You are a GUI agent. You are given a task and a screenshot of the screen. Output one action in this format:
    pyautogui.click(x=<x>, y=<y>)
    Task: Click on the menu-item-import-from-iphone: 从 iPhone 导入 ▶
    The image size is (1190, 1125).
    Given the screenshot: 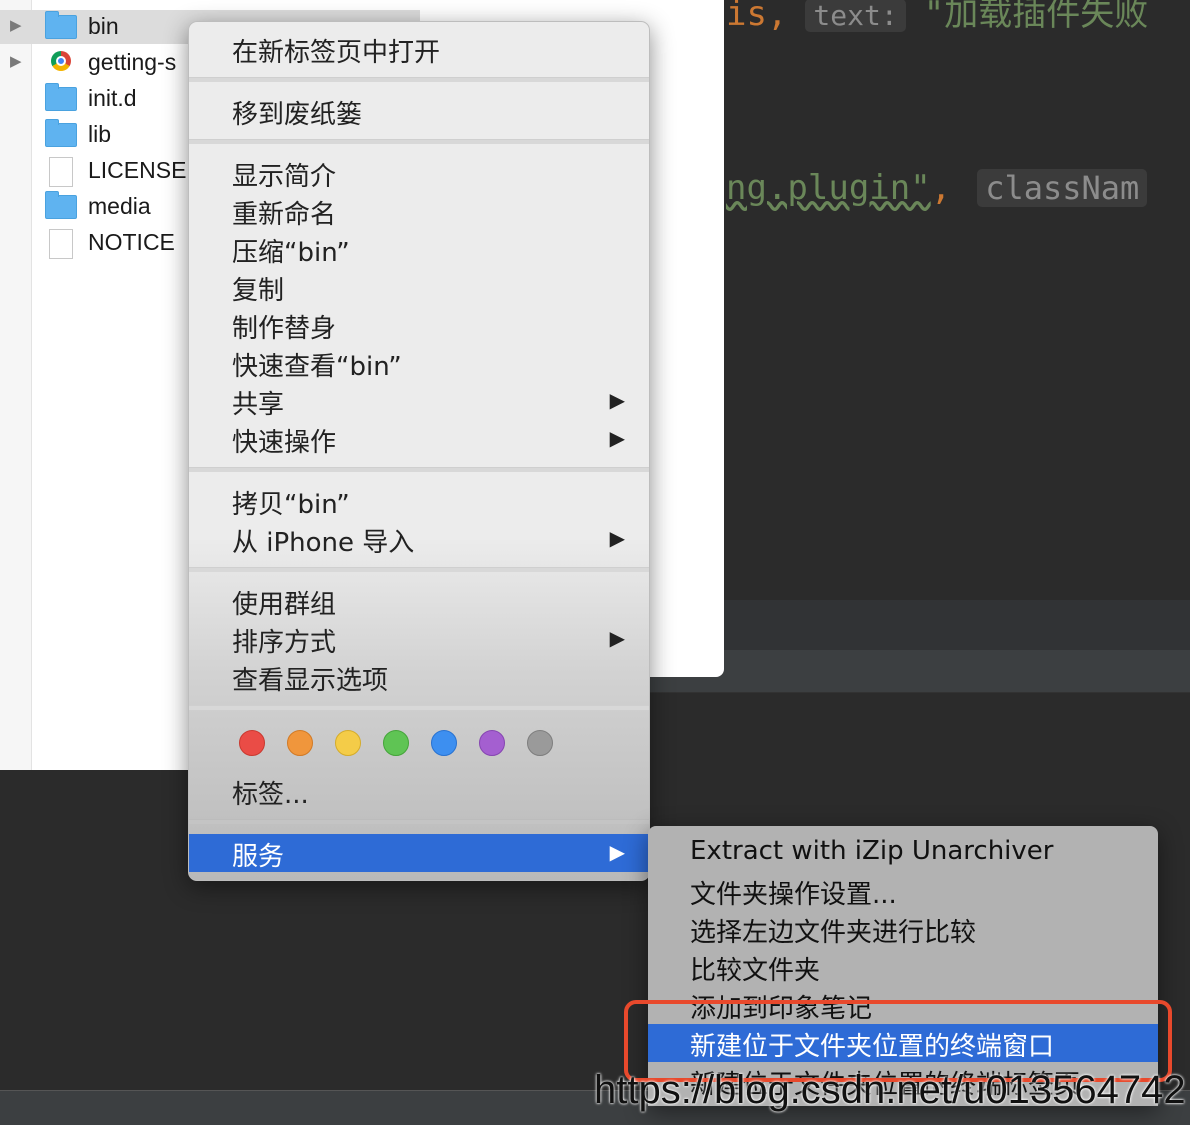 What is the action you would take?
    pyautogui.click(x=419, y=539)
    